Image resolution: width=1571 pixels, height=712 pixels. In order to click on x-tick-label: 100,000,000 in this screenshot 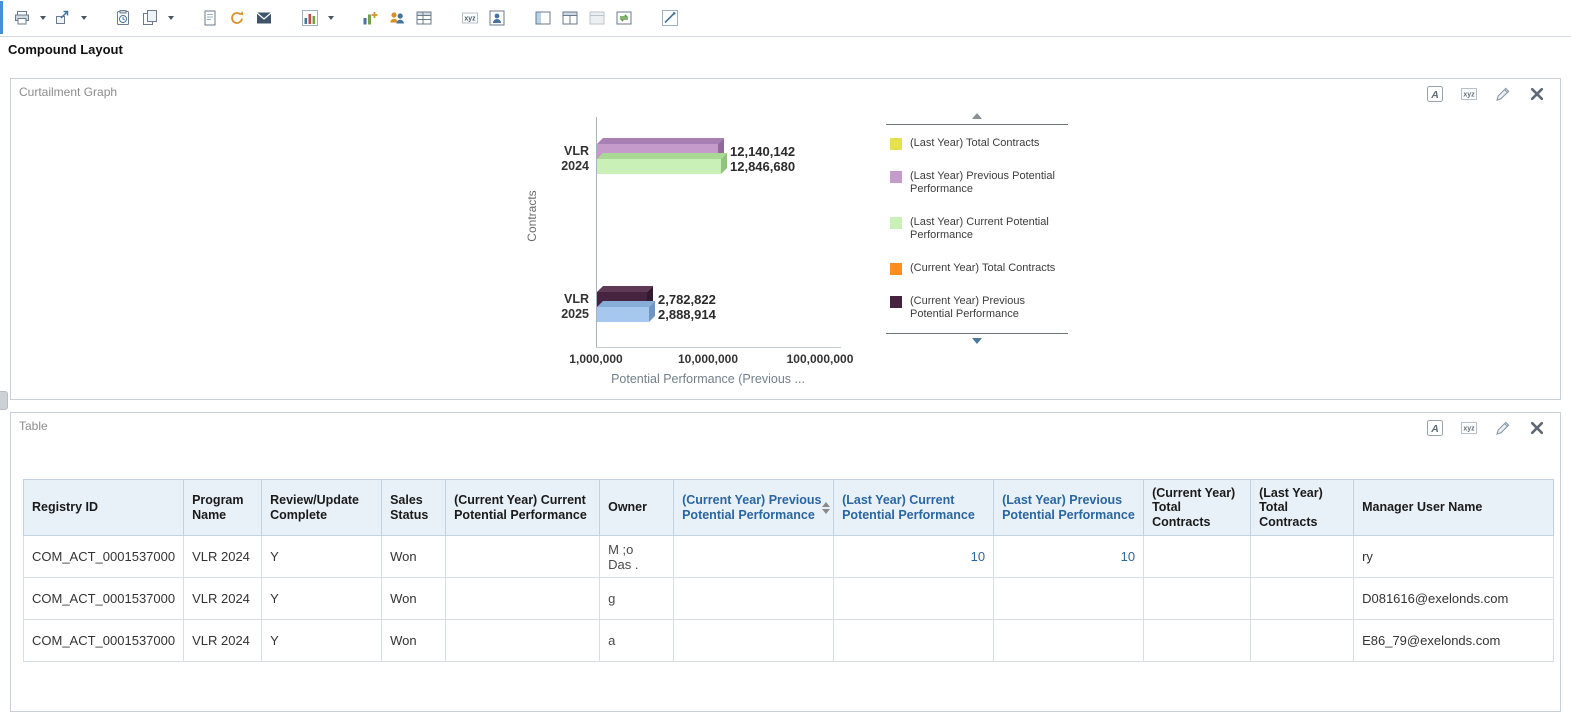, I will do `click(820, 359)`.